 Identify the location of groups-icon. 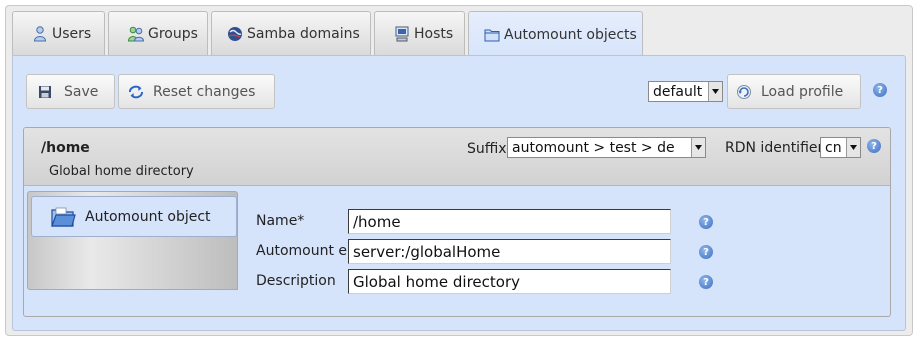
(136, 34).